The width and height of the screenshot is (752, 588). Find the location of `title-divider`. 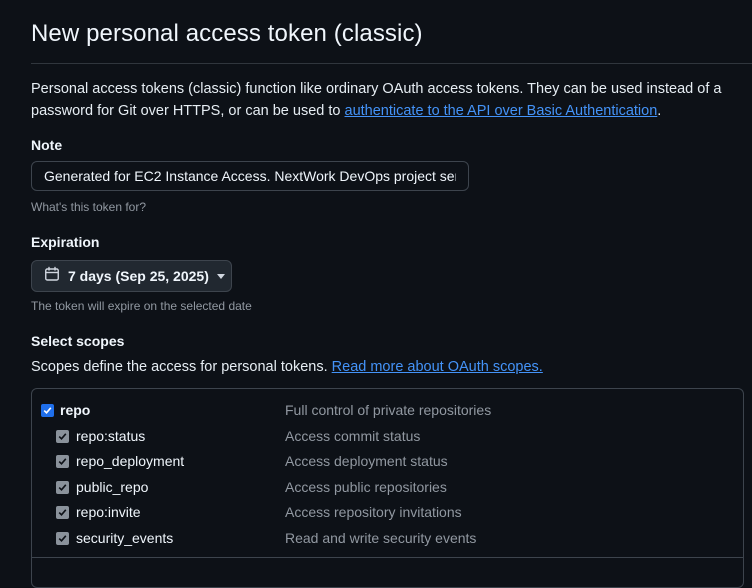

title-divider is located at coordinates (391, 63).